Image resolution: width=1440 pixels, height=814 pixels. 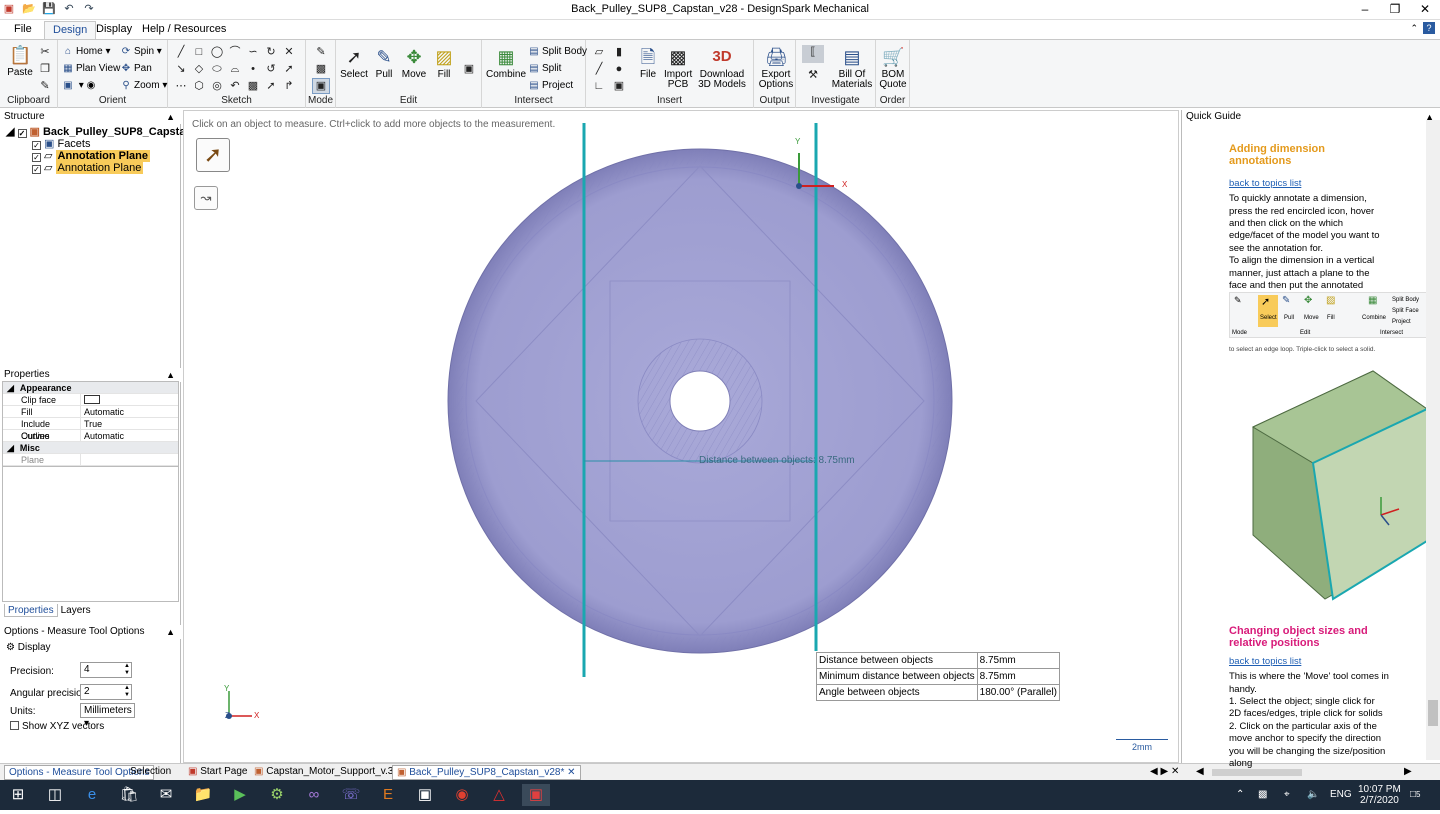 I want to click on tab-display: Display, so click(x=114, y=30).